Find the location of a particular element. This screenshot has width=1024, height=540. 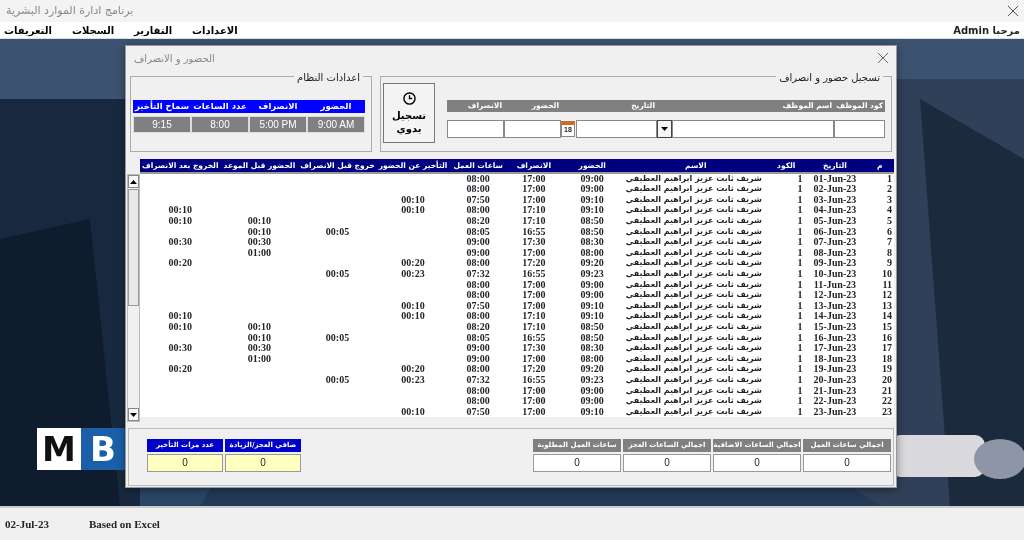

table-cell: 21 is located at coordinates (879, 390).